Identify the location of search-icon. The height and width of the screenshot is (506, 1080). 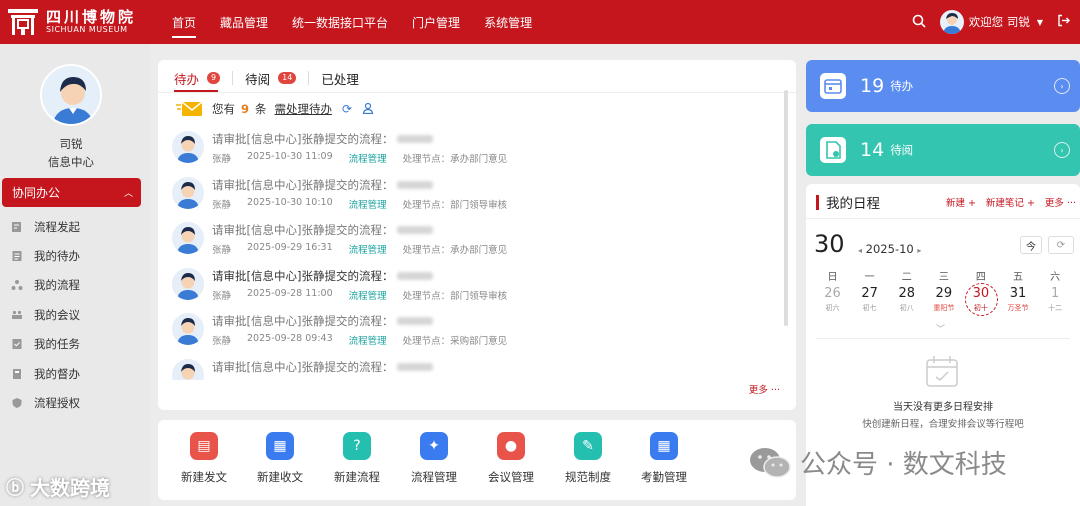
(919, 22).